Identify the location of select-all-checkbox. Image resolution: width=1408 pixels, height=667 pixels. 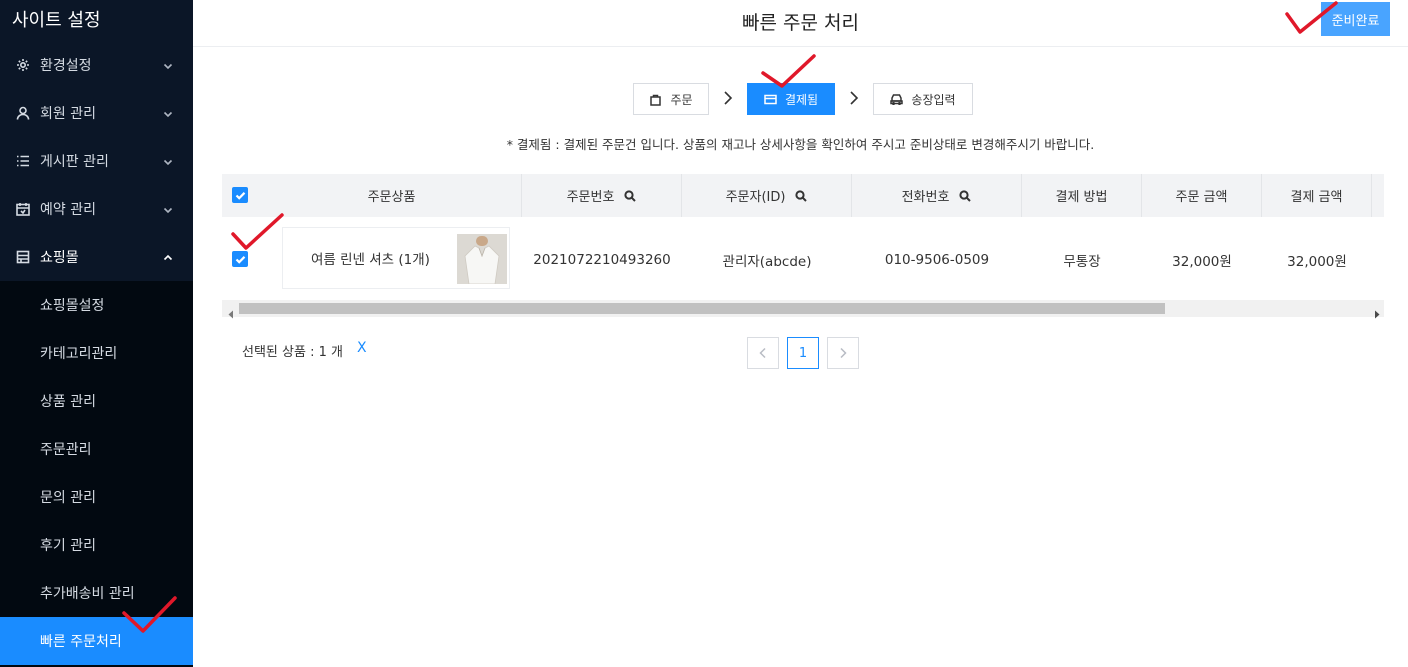
(240, 195).